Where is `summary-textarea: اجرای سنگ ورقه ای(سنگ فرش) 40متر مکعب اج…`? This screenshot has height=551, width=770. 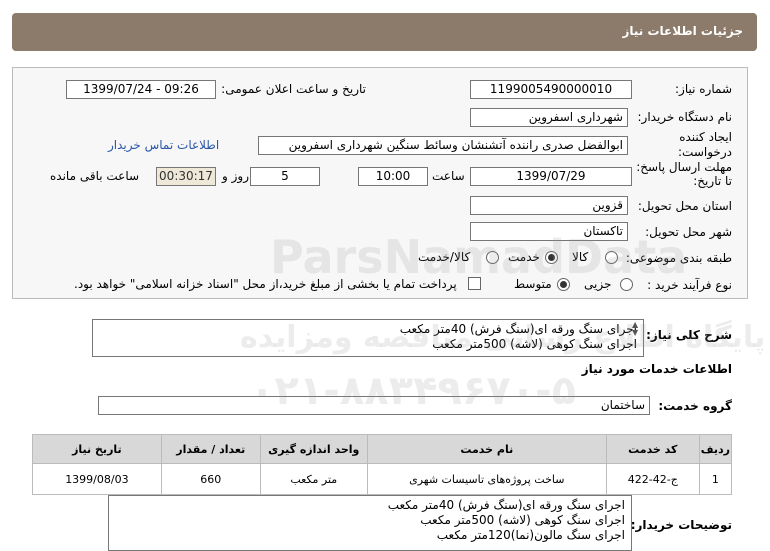 summary-textarea: اجرای سنگ ورقه ای(سنگ فرش) 40متر مکعب اج… is located at coordinates (368, 338).